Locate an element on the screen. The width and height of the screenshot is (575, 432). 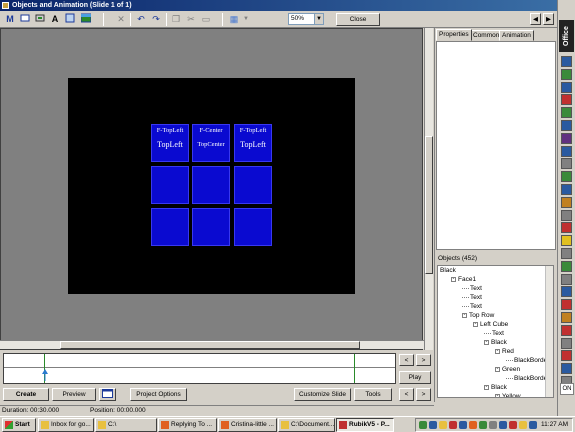
picture-icon is located at coordinates (86, 19).